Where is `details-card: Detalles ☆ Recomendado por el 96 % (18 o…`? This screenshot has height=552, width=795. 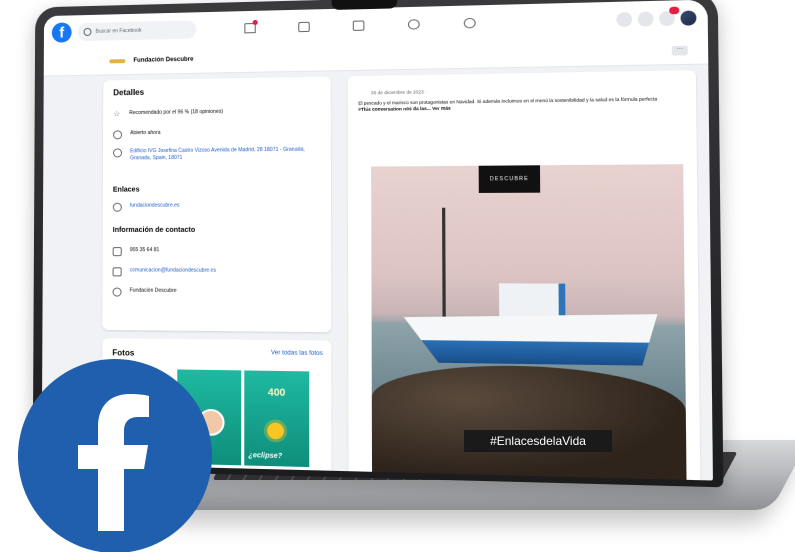 details-card: Detalles ☆ Recomendado por el 96 % (18 o… is located at coordinates (216, 204).